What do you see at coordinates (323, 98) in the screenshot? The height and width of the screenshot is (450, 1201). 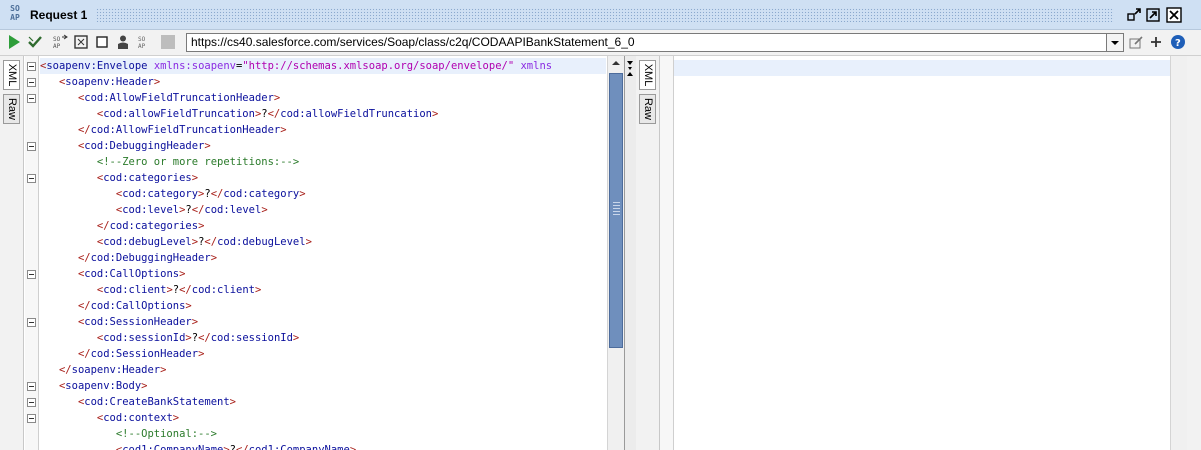 I see `code-line: <cod:AllowFieldTruncationHeader>` at bounding box center [323, 98].